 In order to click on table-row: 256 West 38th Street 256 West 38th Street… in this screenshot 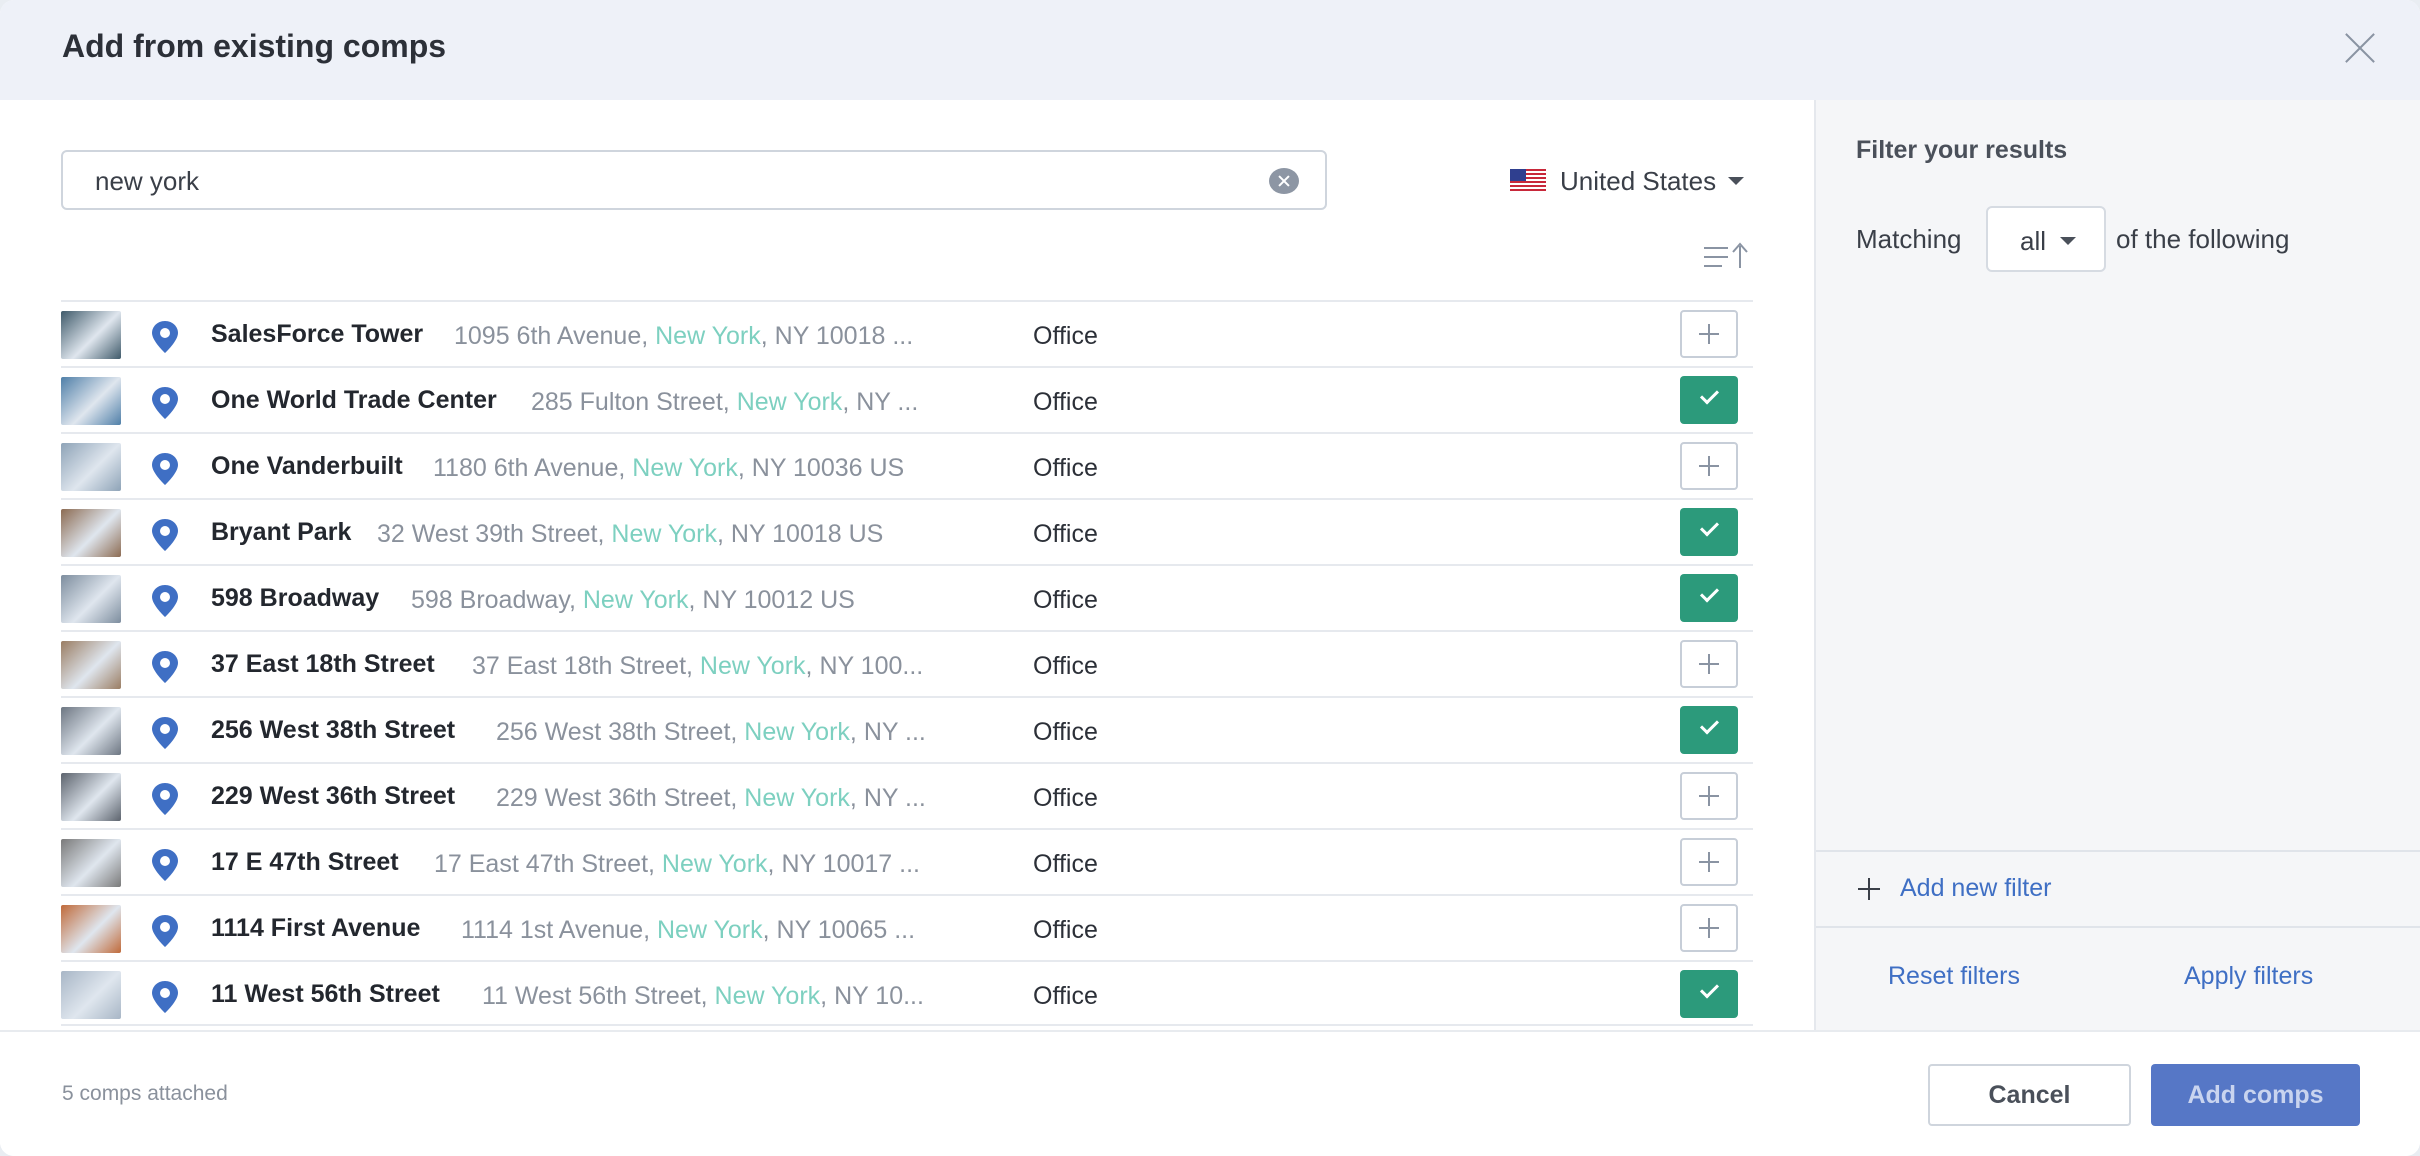, I will do `click(907, 729)`.